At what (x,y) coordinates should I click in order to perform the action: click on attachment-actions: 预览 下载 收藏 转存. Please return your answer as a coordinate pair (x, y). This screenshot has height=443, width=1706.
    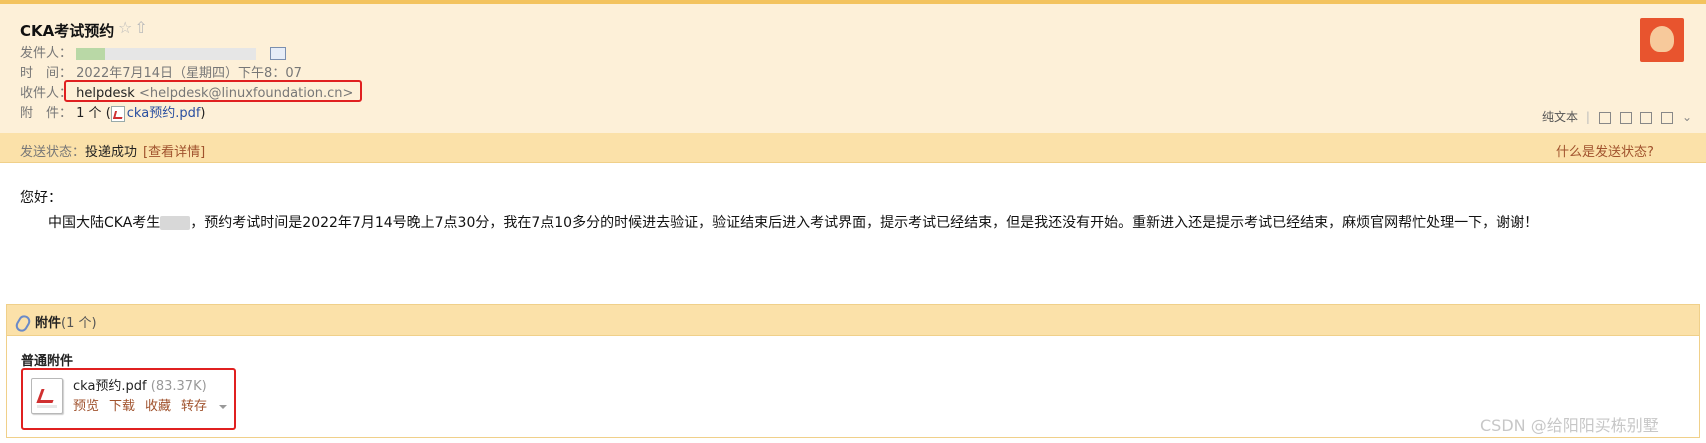
    Looking at the image, I should click on (160, 404).